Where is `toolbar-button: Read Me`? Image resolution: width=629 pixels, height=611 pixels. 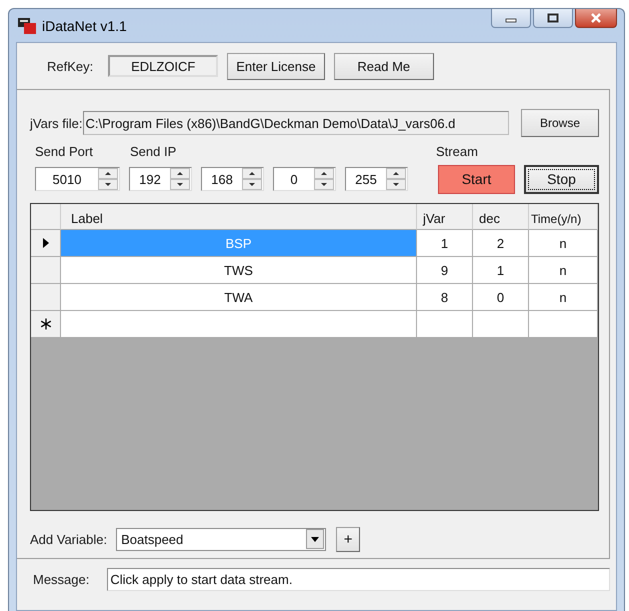
toolbar-button: Read Me is located at coordinates (384, 66).